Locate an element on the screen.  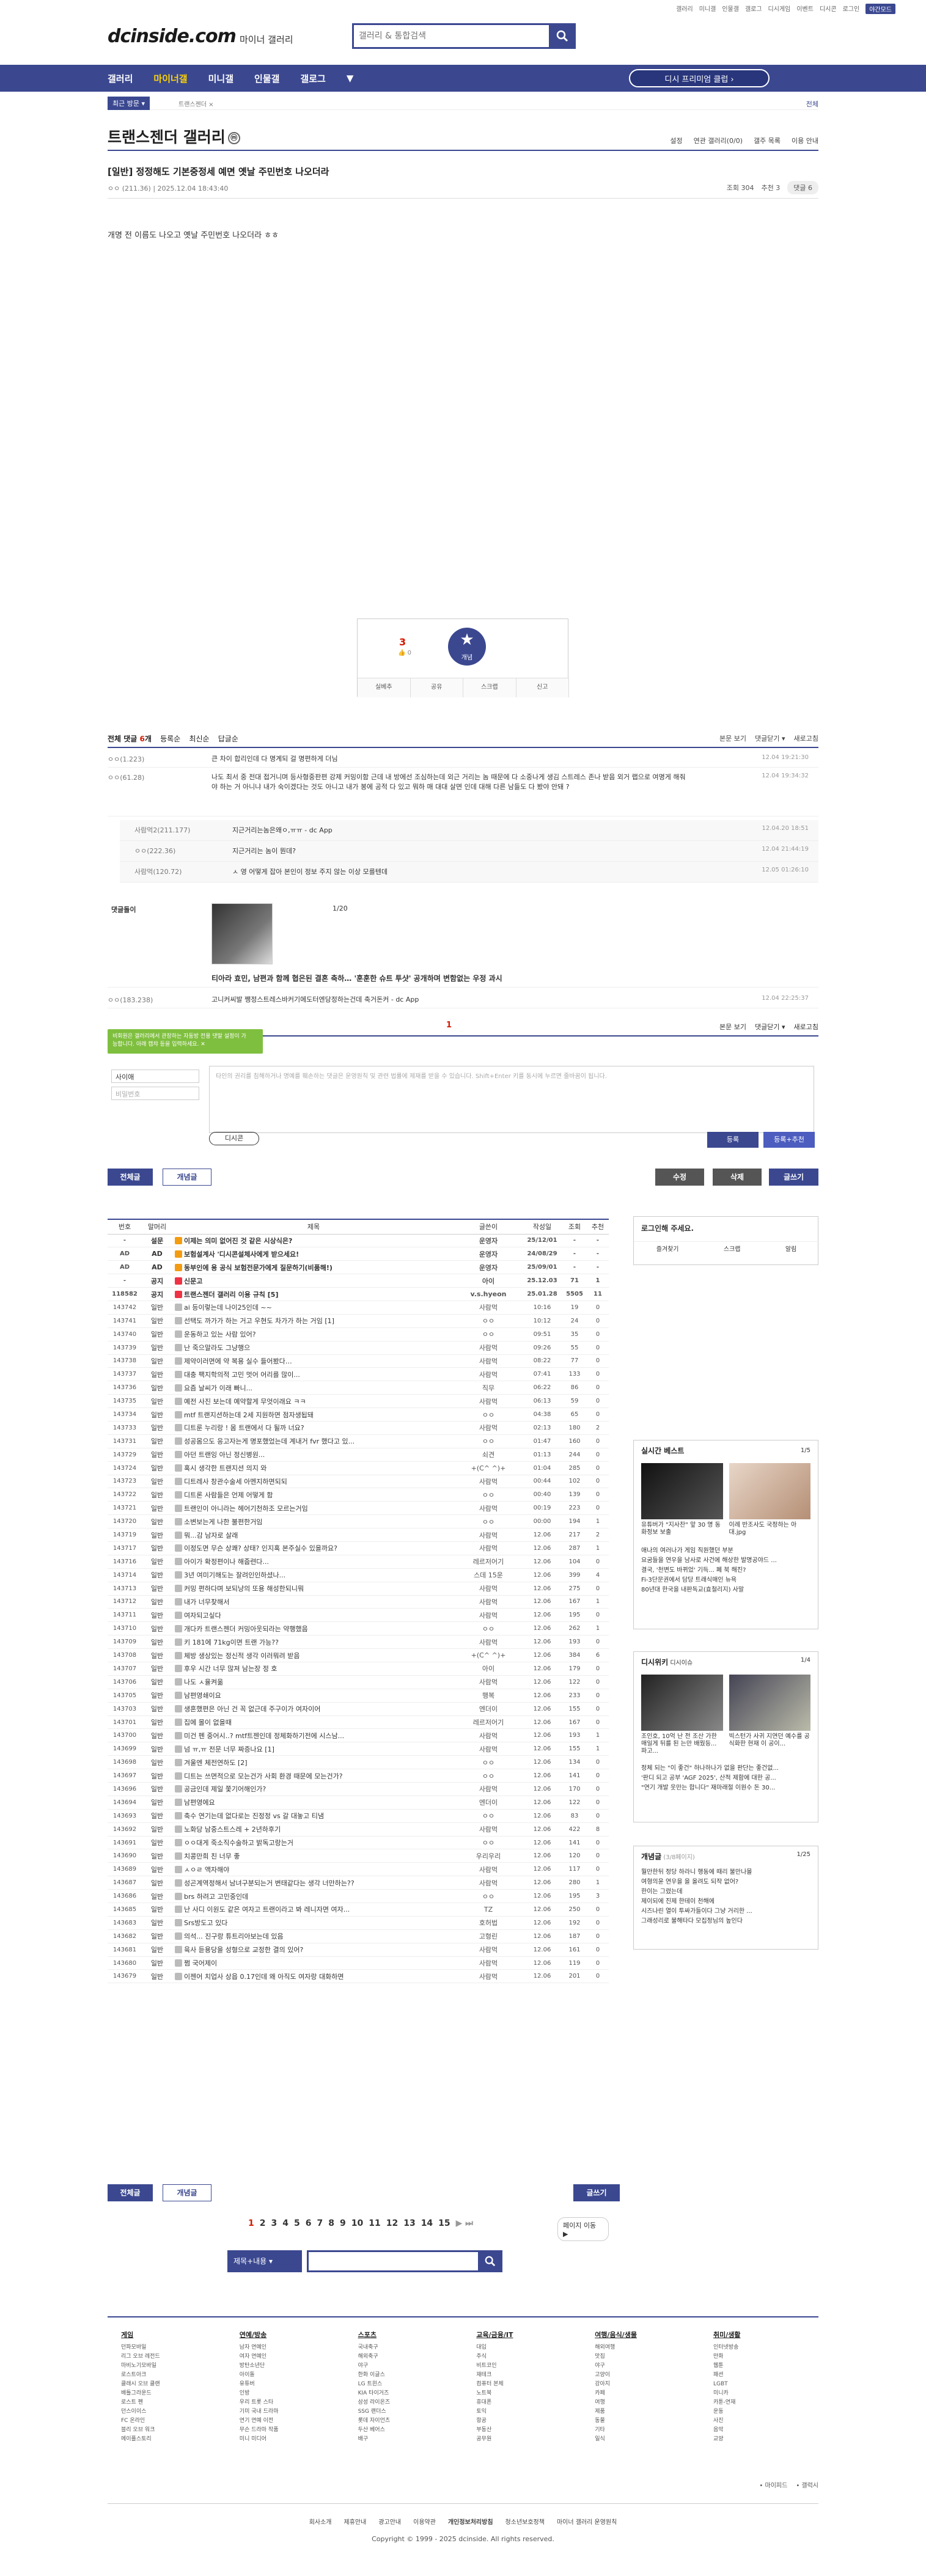
post-writer: 우리우리 is located at coordinates (489, 1856).